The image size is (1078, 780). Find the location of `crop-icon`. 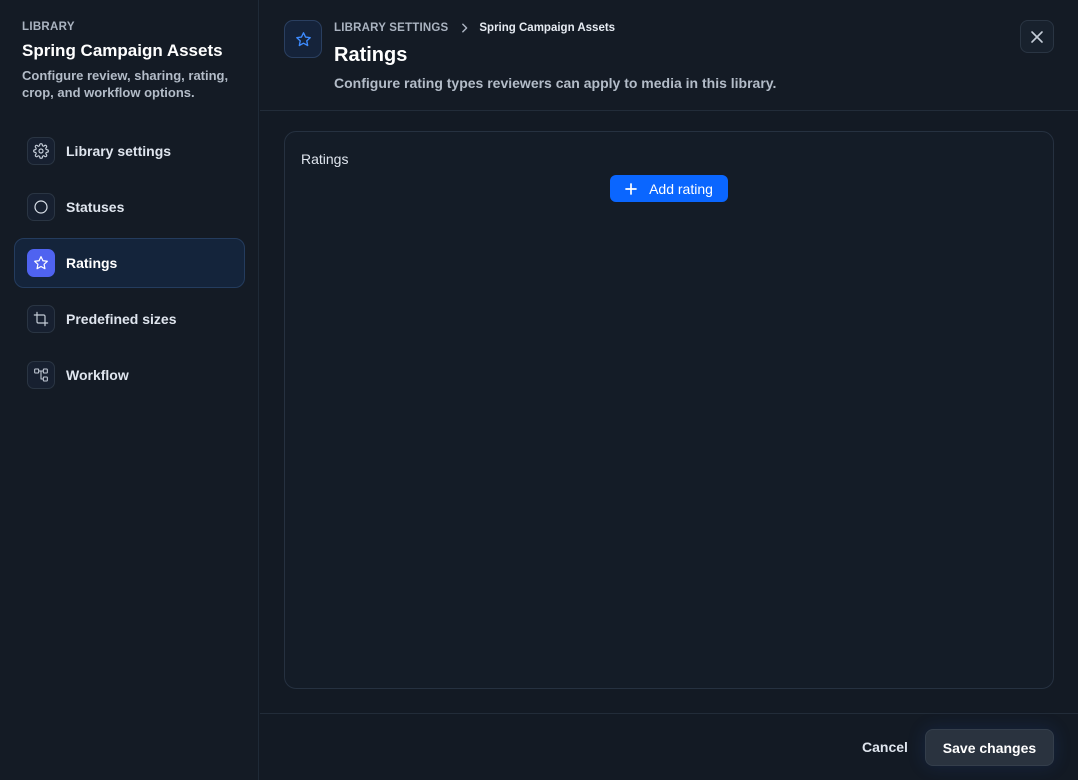

crop-icon is located at coordinates (41, 319).